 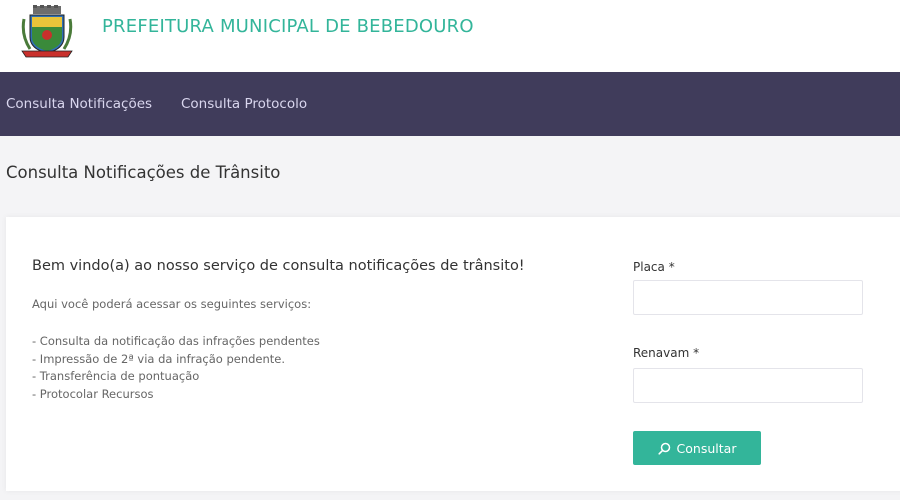 What do you see at coordinates (244, 104) in the screenshot?
I see `nav-consulta-protocolo: Consulta Protocolo` at bounding box center [244, 104].